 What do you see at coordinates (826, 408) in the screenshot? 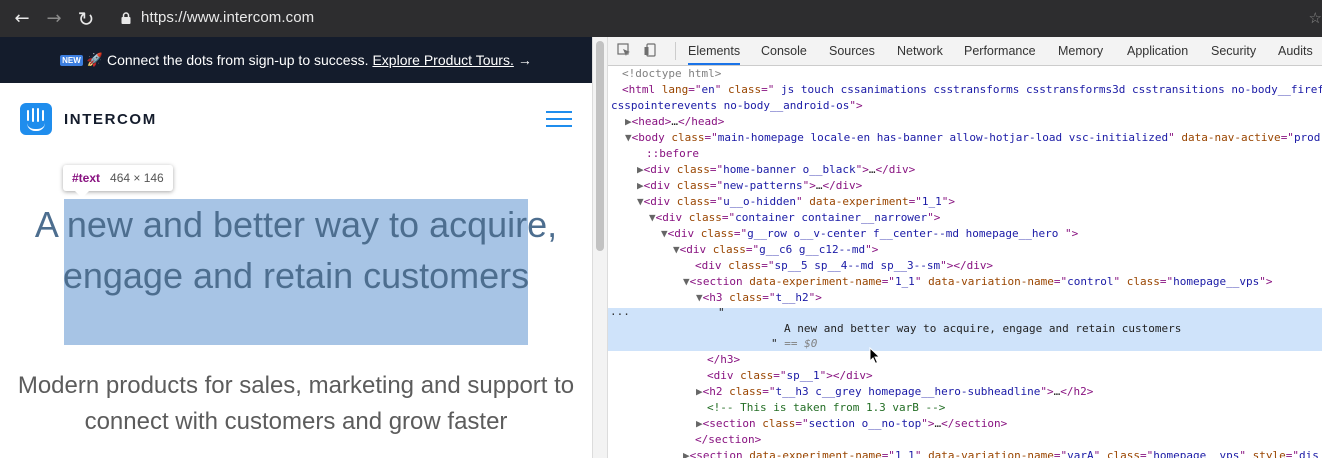
I see `dom-comment: <!-- This is taken from 1.3 varB -->` at bounding box center [826, 408].